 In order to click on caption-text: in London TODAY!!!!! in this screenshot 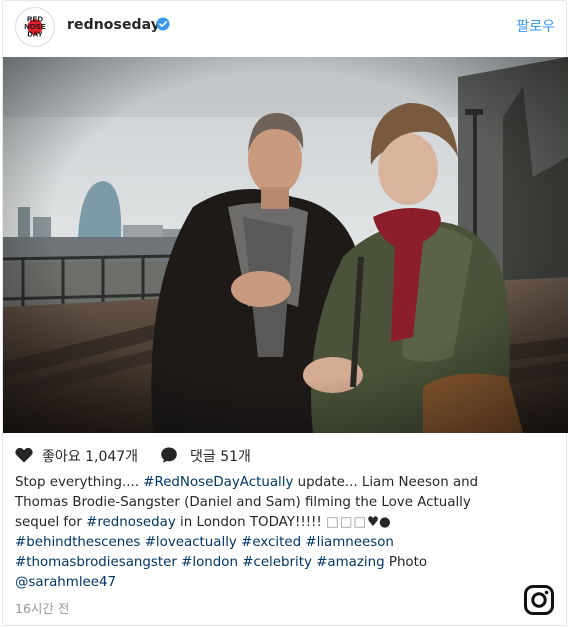, I will do `click(251, 522)`.